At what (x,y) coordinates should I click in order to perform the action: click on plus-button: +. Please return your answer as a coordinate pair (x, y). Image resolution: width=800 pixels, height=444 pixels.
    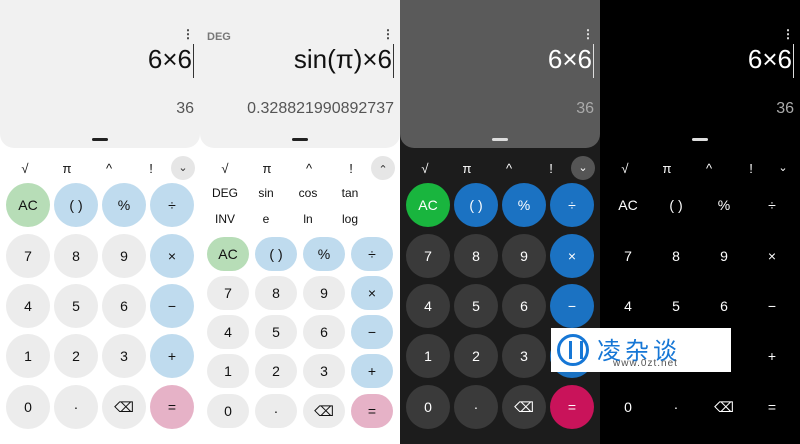
    Looking at the image, I should click on (172, 356).